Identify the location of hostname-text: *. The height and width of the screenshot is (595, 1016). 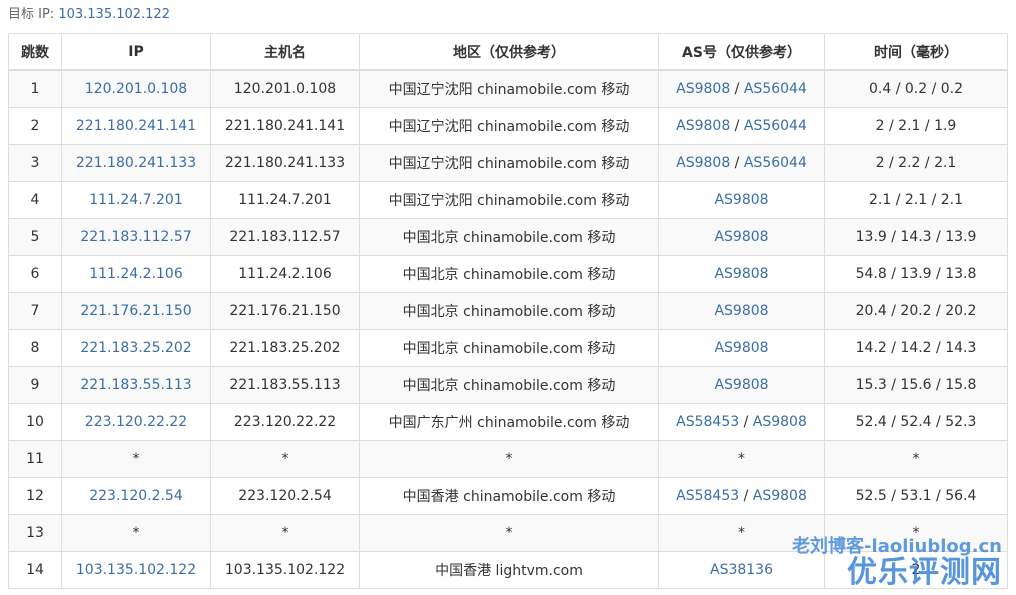
(285, 459).